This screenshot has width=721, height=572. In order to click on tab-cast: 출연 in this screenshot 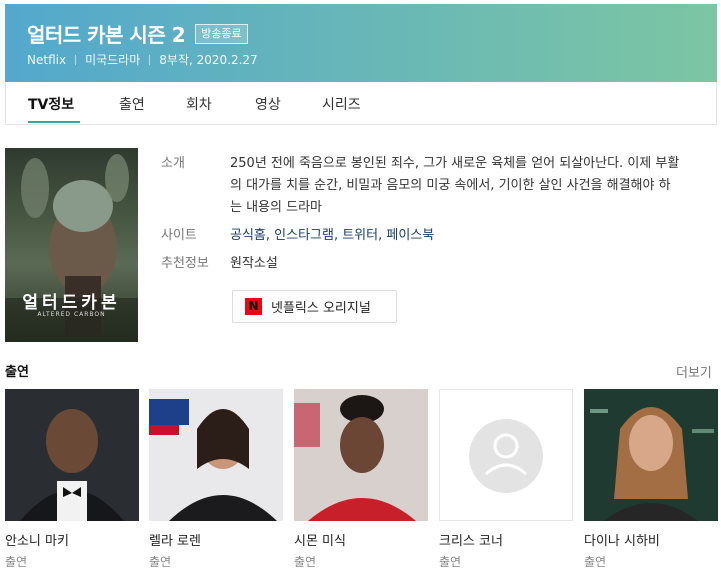, I will do `click(132, 104)`.